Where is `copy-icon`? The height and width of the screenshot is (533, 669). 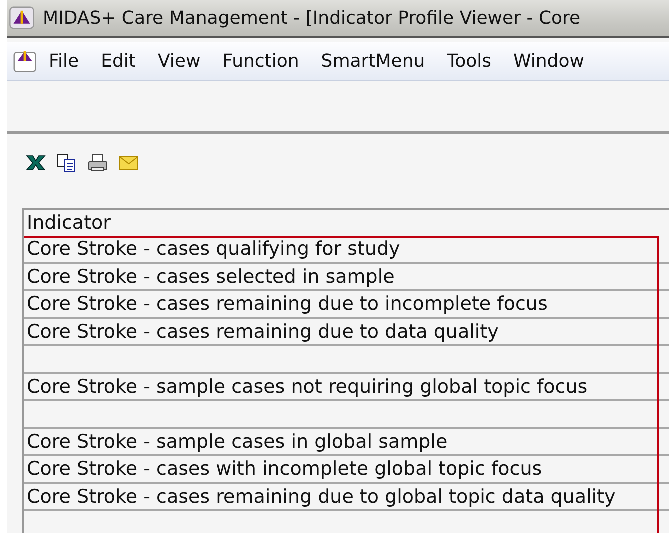
copy-icon is located at coordinates (67, 163).